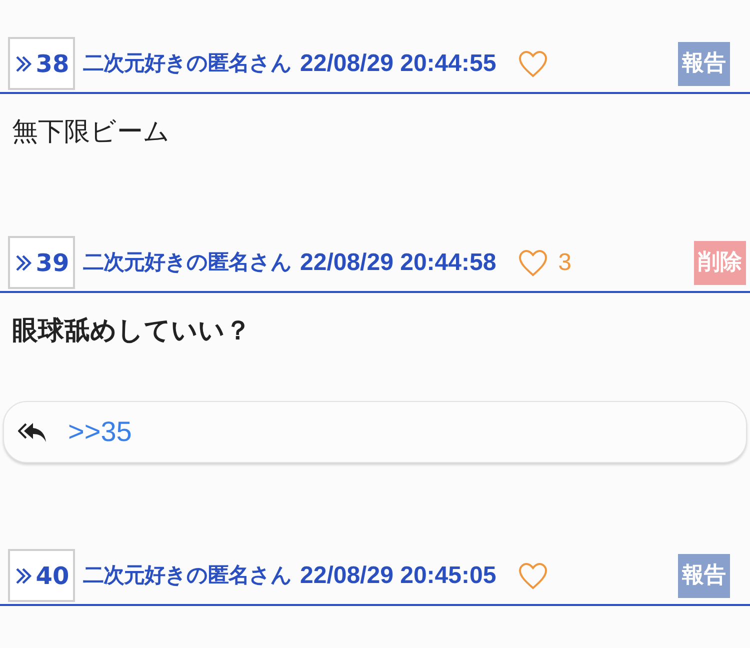  What do you see at coordinates (398, 63) in the screenshot?
I see `post-datetime: 22/08/29 20:44:55` at bounding box center [398, 63].